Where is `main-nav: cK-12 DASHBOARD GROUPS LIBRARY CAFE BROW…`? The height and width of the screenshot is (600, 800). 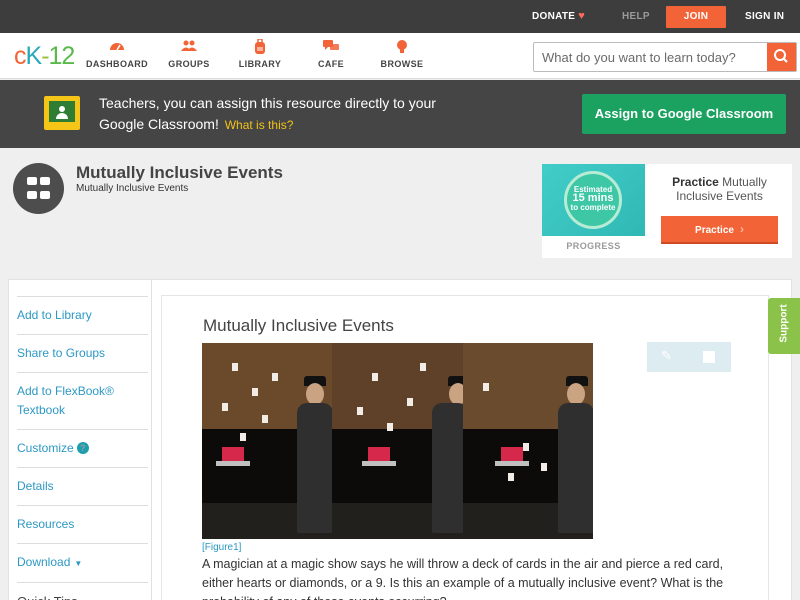
main-nav: cK-12 DASHBOARD GROUPS LIBRARY CAFE BROW… is located at coordinates (400, 56).